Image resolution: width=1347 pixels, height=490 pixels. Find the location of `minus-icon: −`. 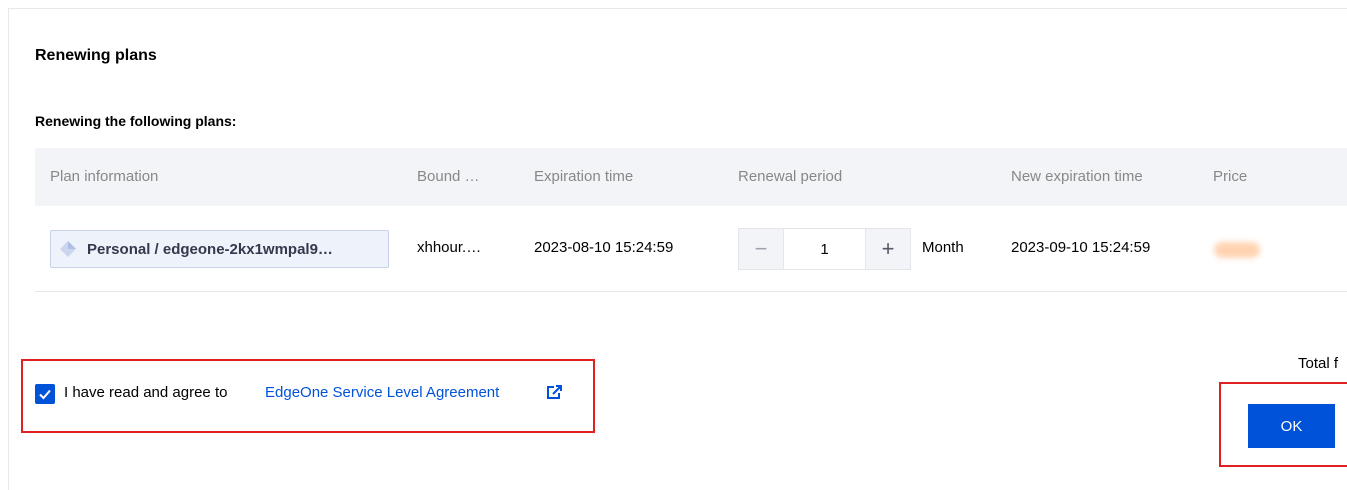

minus-icon: − is located at coordinates (761, 249).